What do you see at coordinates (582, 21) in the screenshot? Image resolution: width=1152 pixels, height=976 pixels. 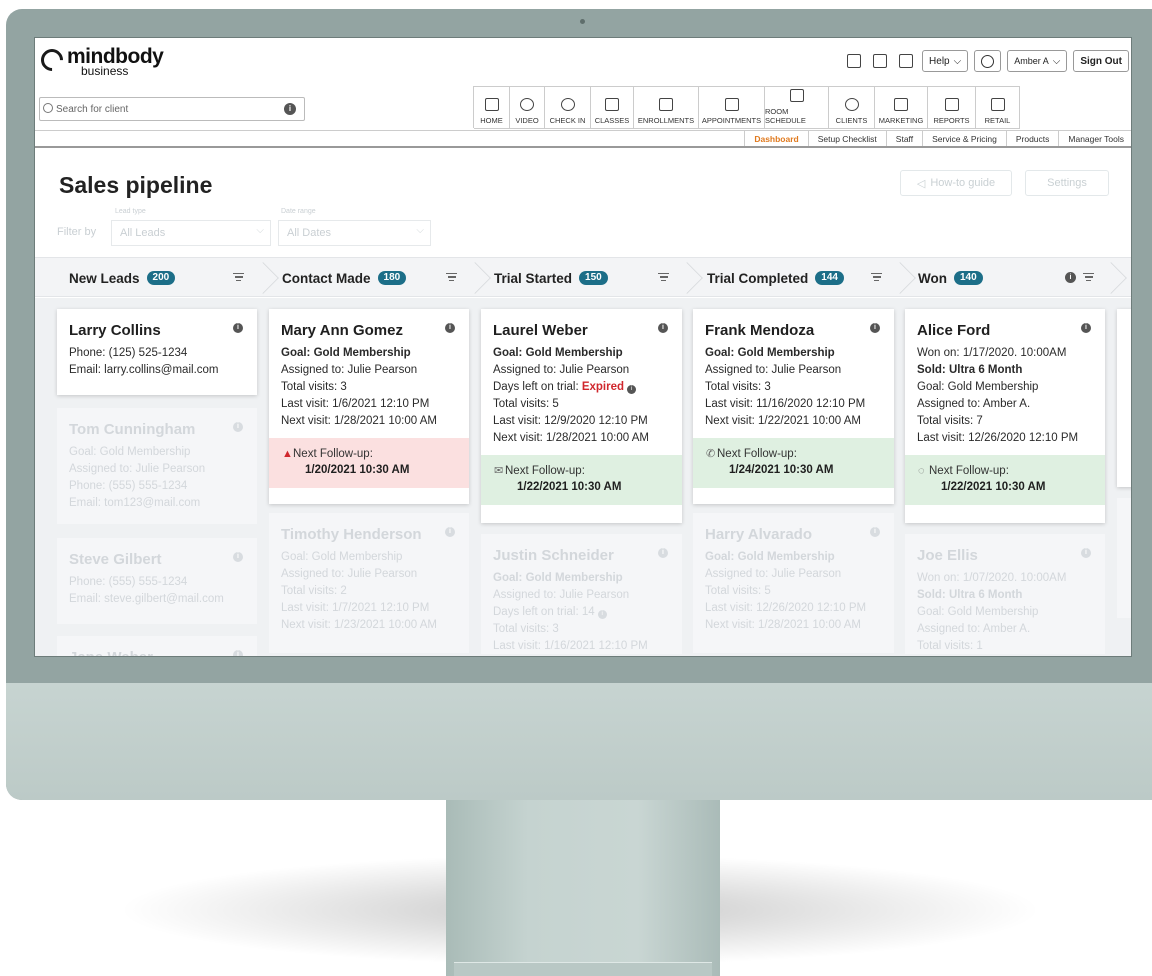 I see `camera-icon` at bounding box center [582, 21].